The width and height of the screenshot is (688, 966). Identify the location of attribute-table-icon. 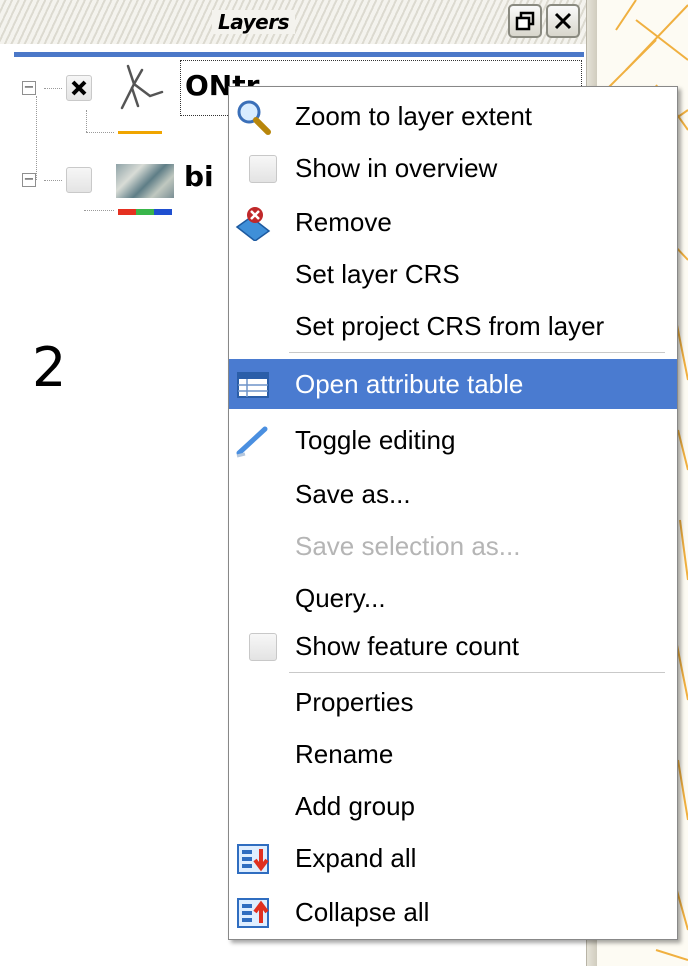
(253, 385).